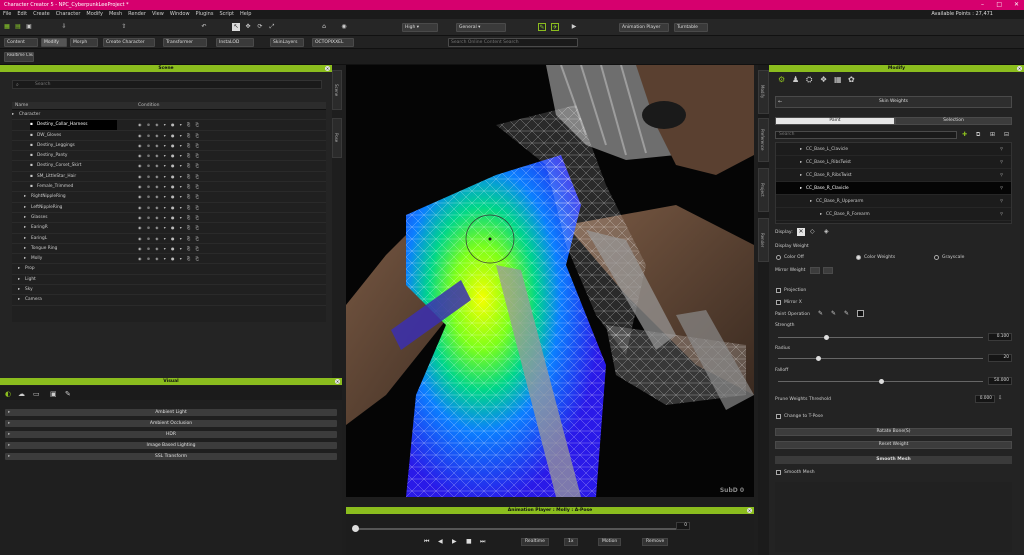 The height and width of the screenshot is (555, 1024). Describe the element at coordinates (272, 27) in the screenshot. I see `scale-tool-icon: ⤢` at that location.